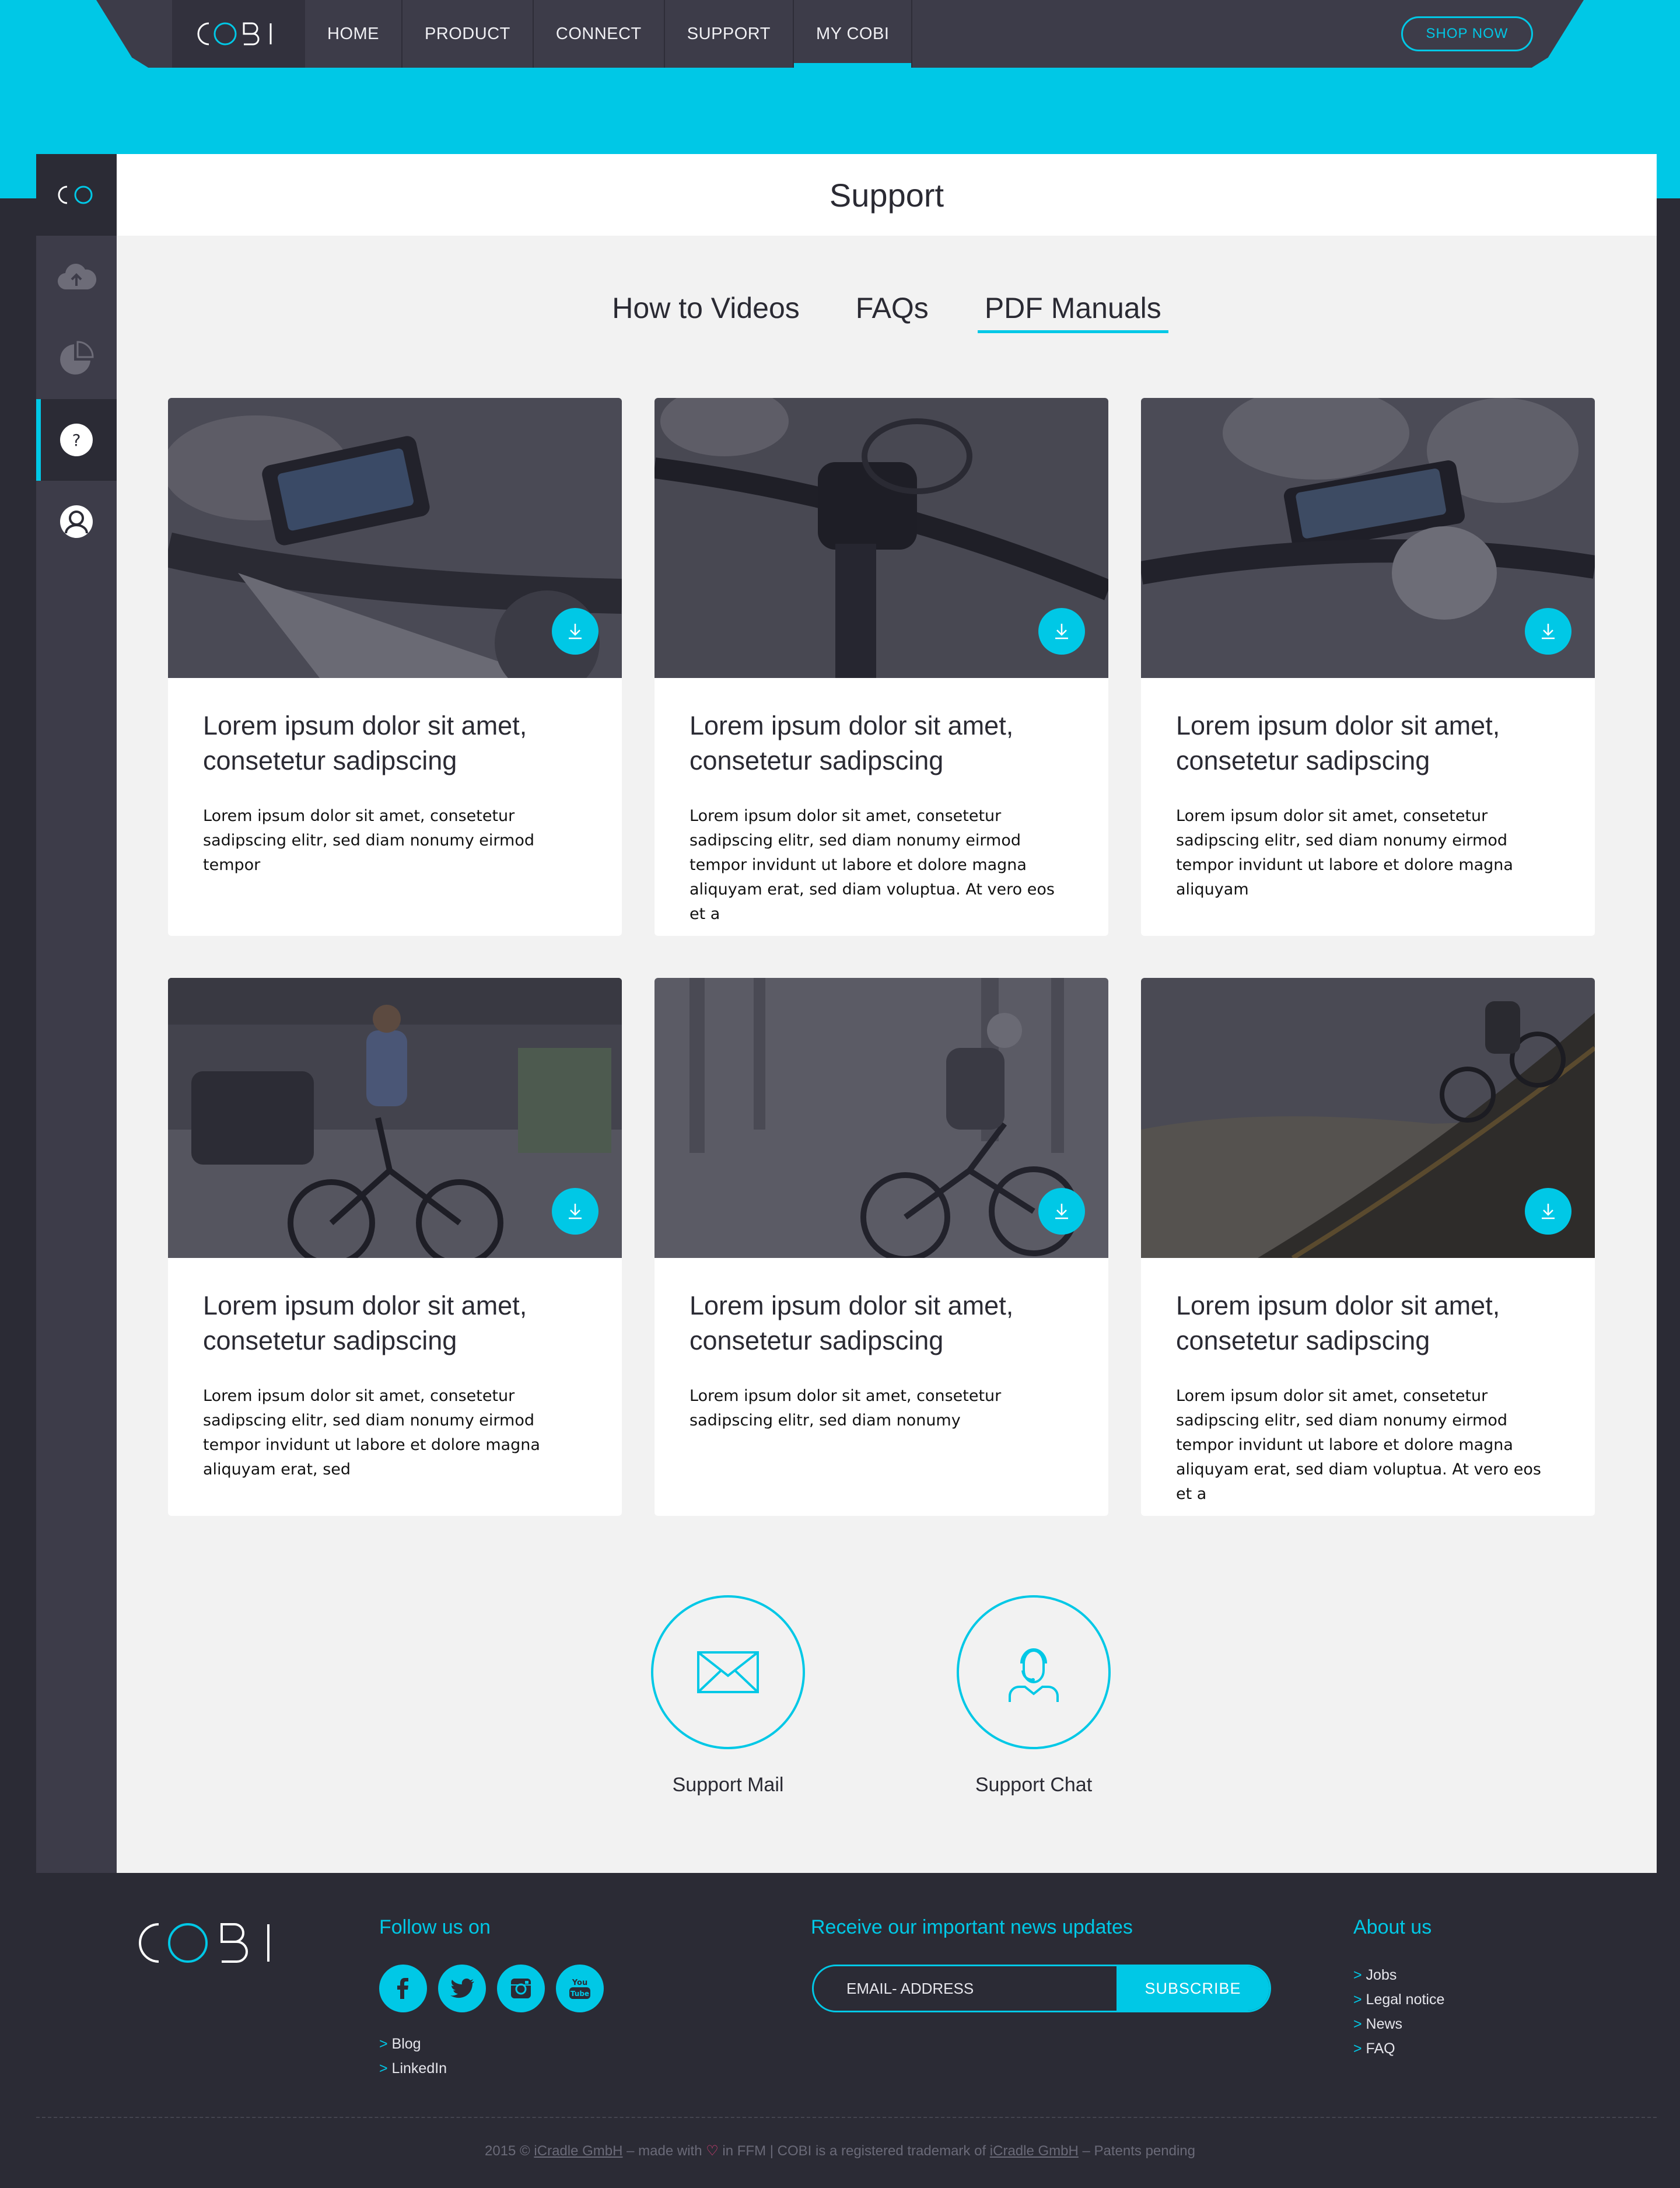  What do you see at coordinates (705, 312) in the screenshot?
I see `tab-how-to-videos: How to Videos` at bounding box center [705, 312].